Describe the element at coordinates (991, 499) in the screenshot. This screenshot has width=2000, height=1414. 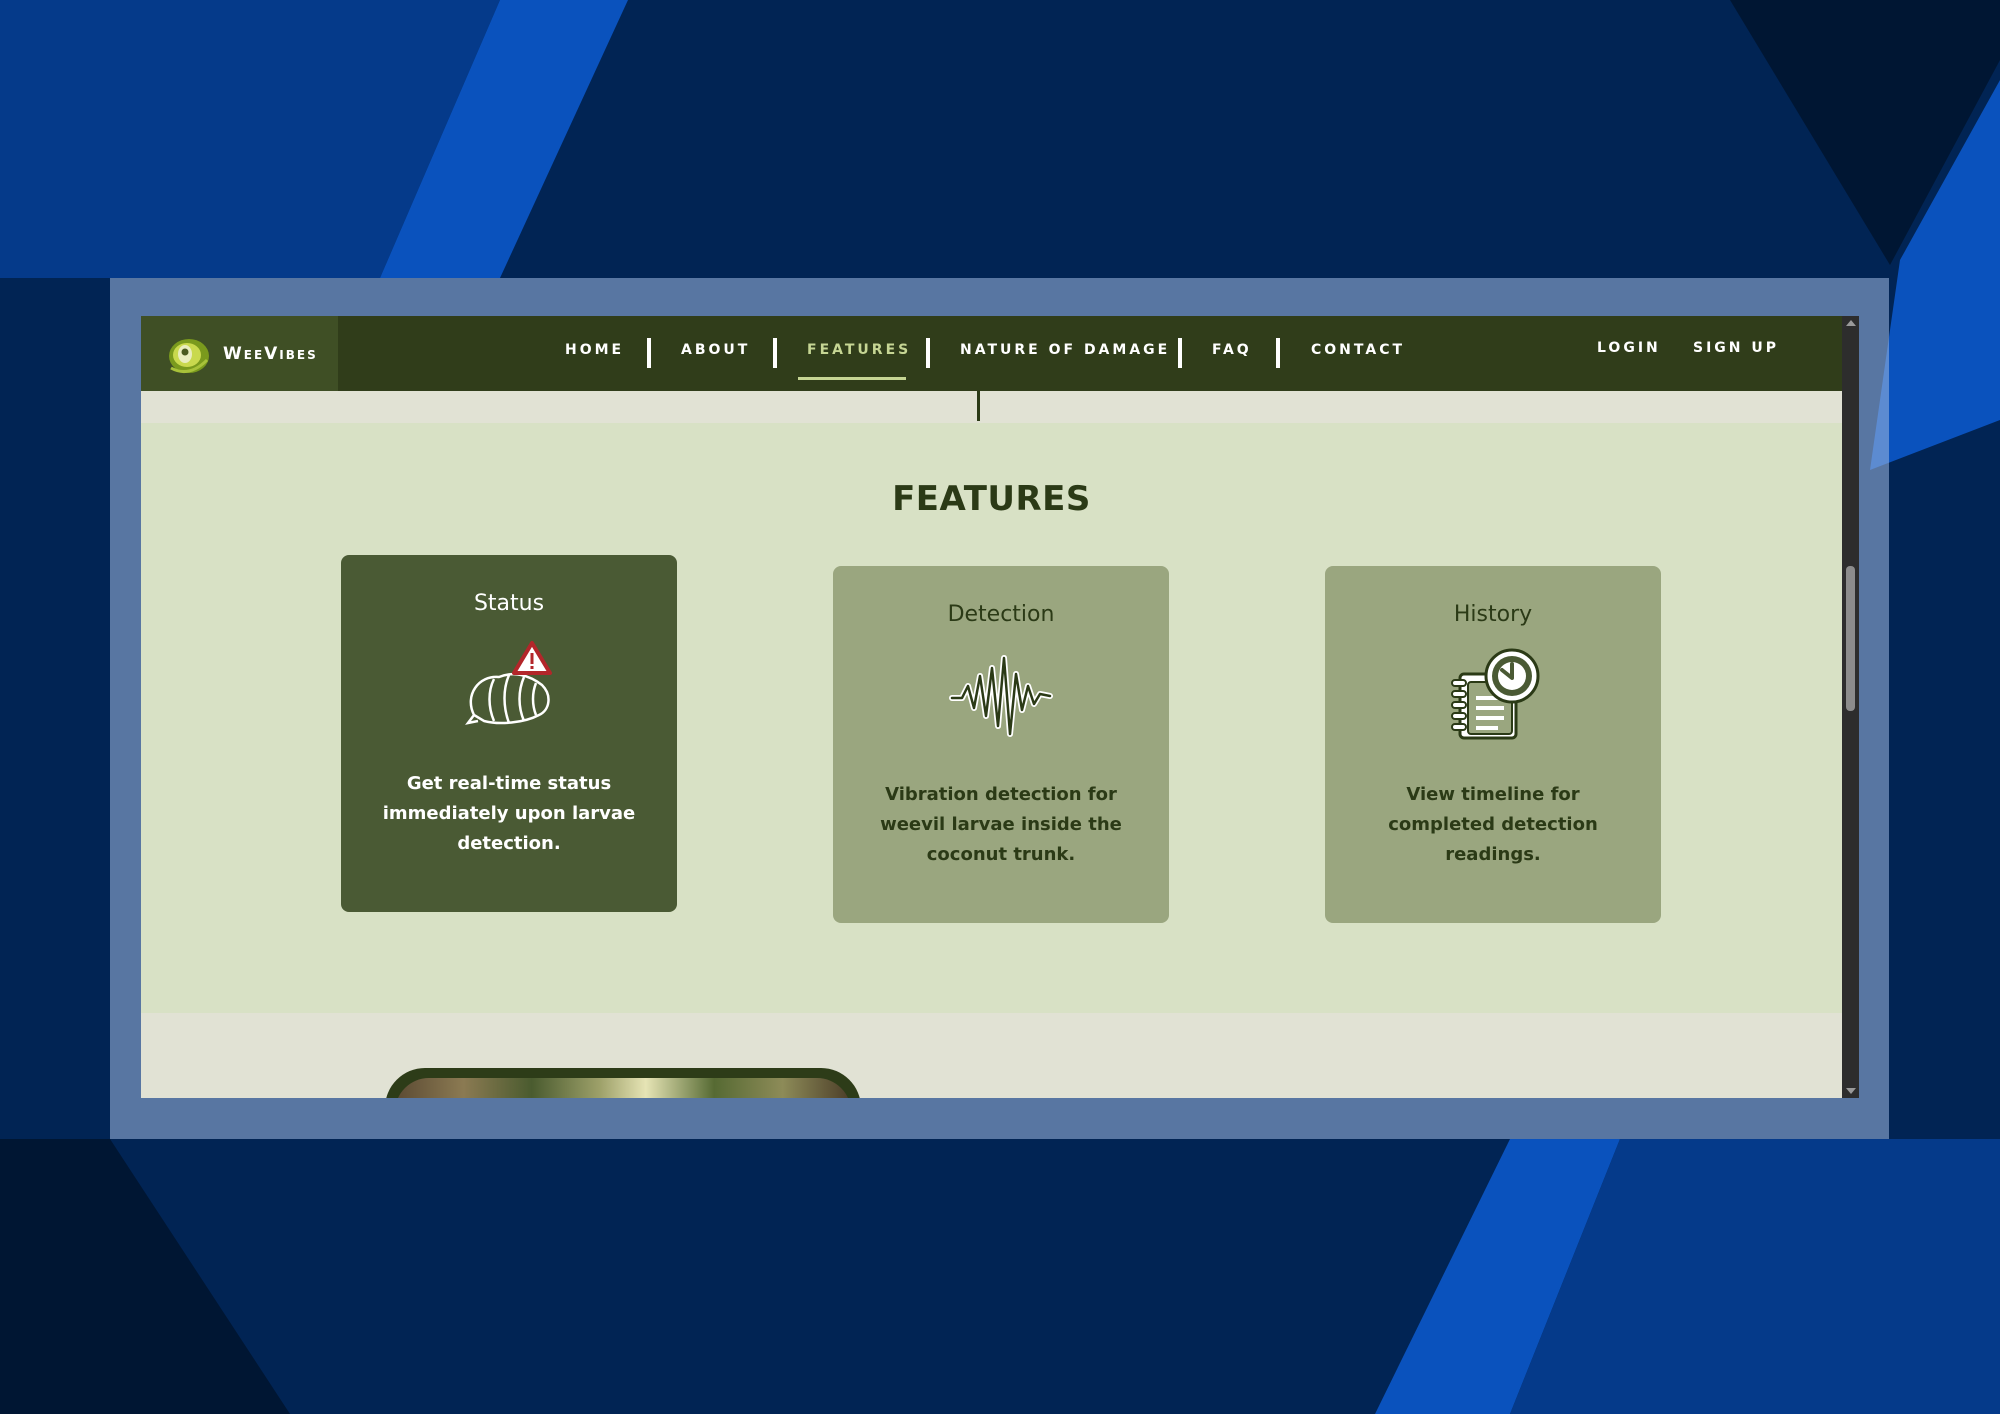
I see `features-title: FEATURES` at that location.